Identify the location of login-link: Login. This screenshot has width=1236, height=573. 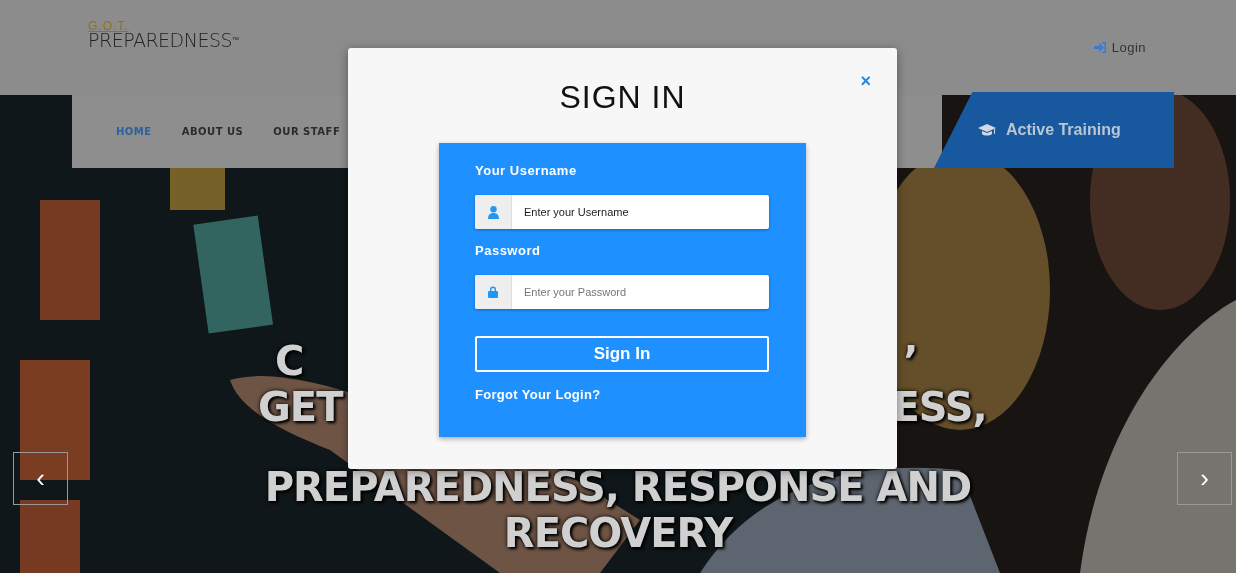
(1119, 47).